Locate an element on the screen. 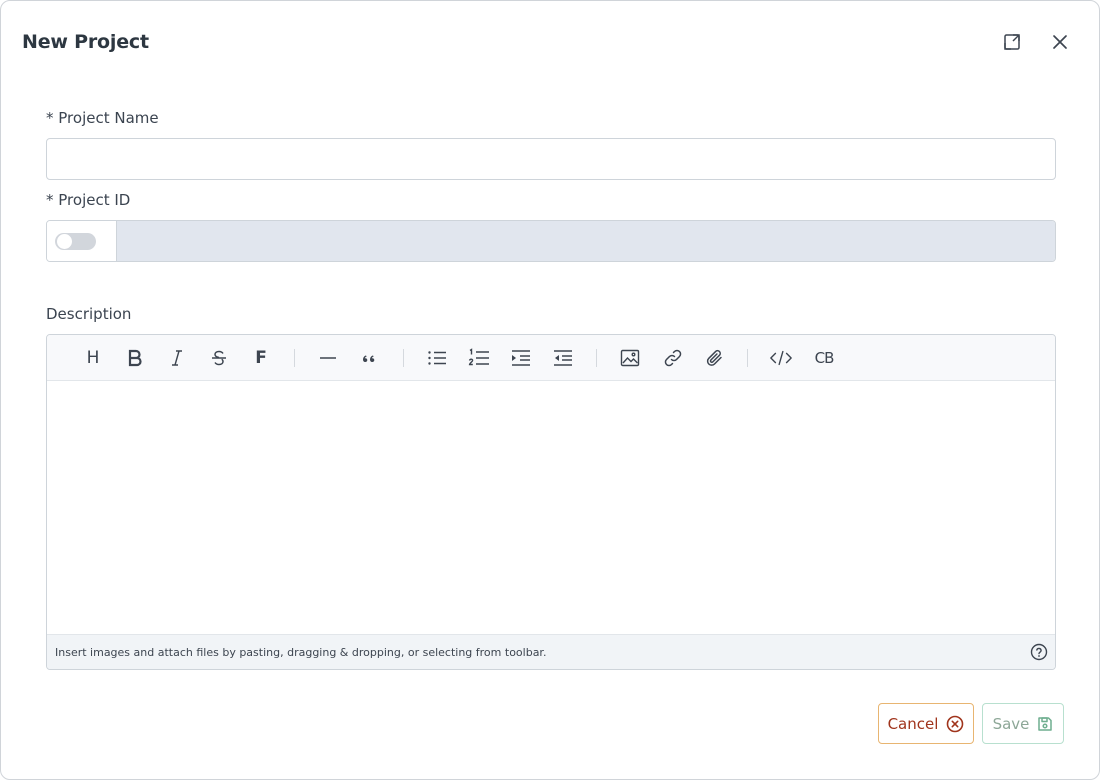 The width and height of the screenshot is (1100, 780). strikethrough-button is located at coordinates (219, 358).